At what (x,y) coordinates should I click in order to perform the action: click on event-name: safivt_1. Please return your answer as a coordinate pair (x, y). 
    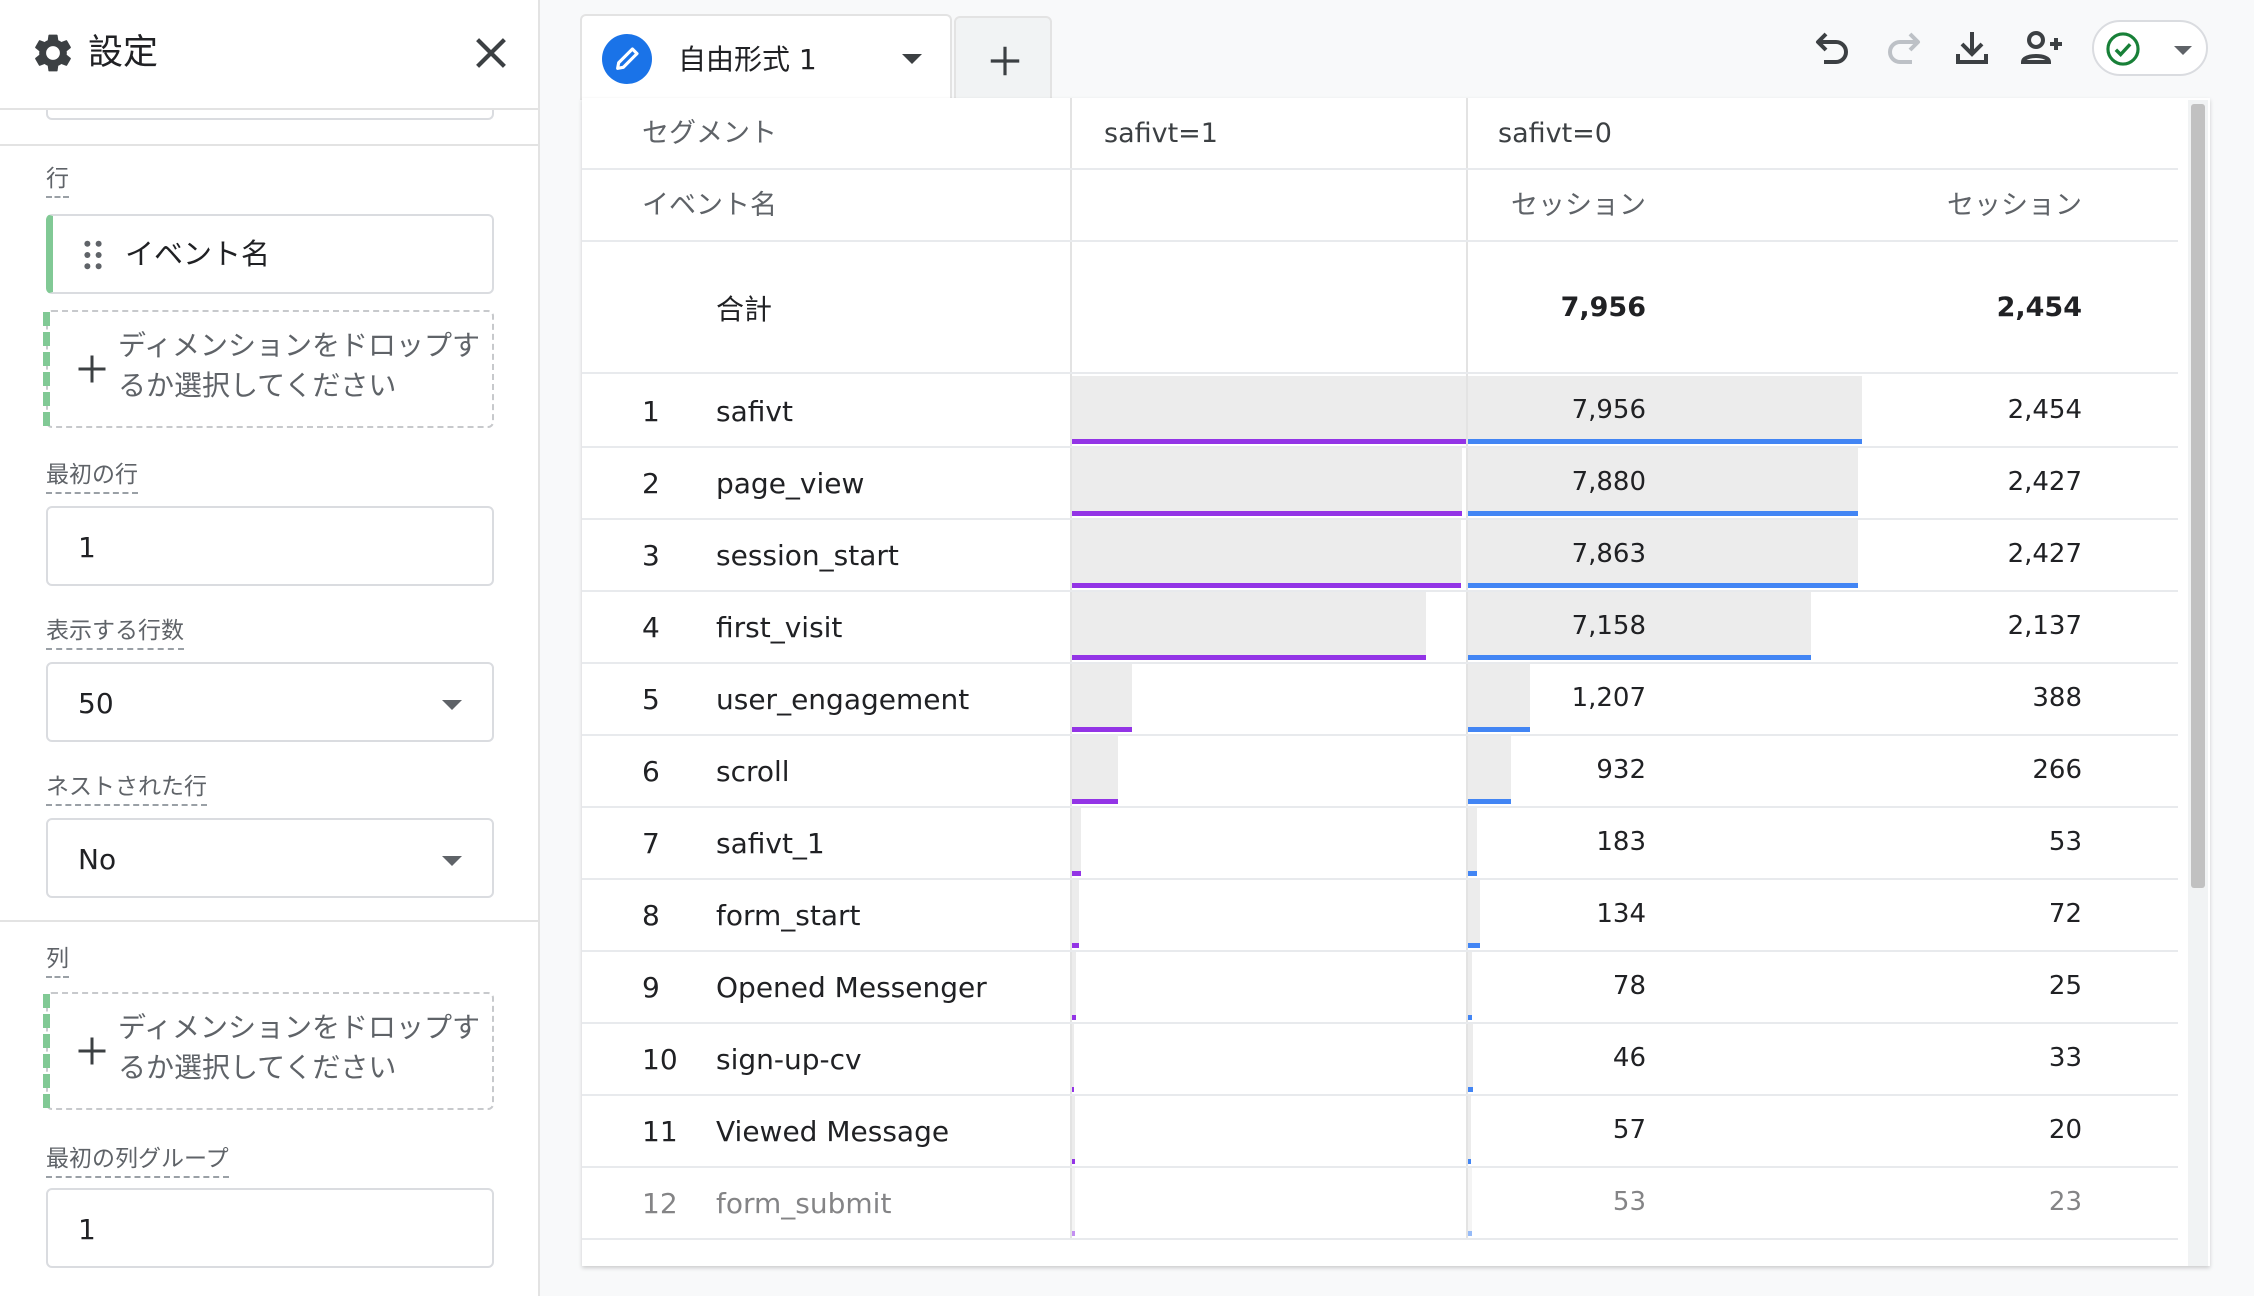
    Looking at the image, I should click on (770, 844).